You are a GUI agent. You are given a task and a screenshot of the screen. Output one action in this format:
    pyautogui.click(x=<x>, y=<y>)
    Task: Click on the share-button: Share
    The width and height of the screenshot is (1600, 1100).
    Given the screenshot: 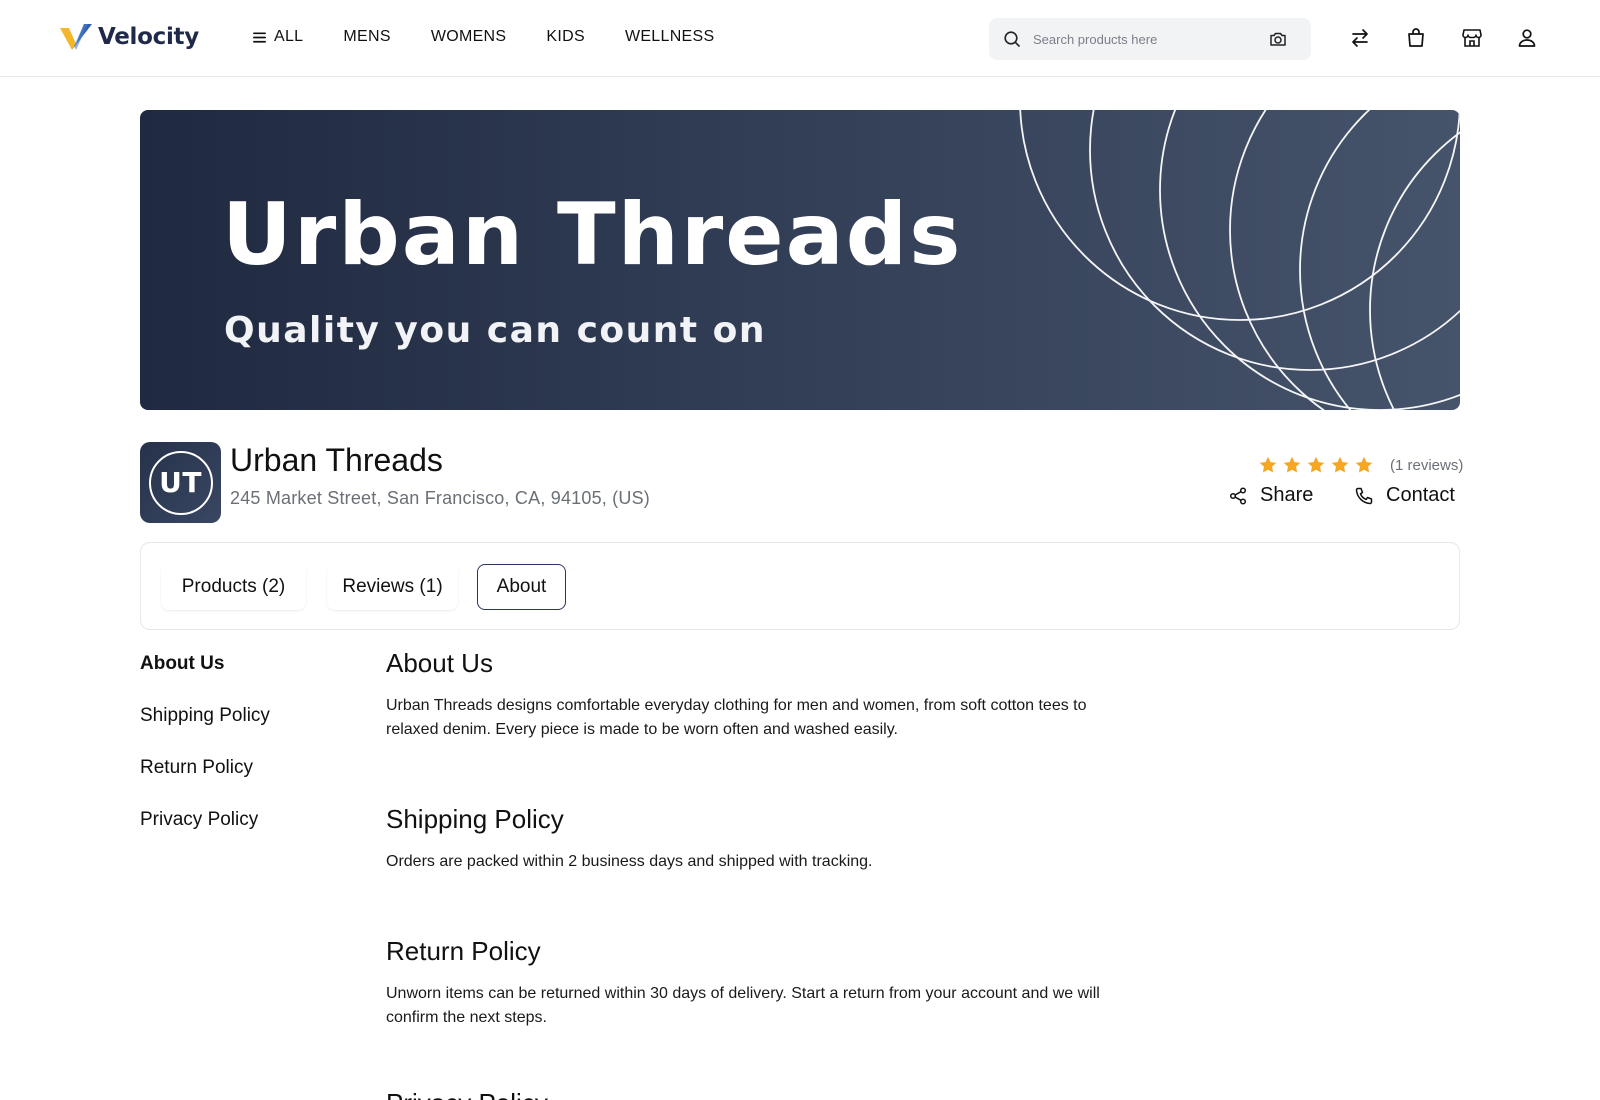 What is the action you would take?
    pyautogui.click(x=1270, y=495)
    